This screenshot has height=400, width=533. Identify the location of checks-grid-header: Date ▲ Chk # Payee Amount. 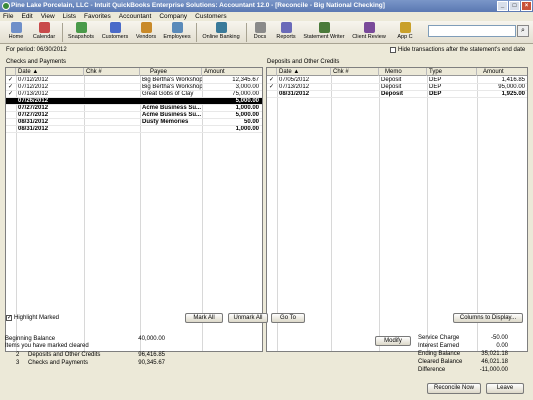
(134, 72).